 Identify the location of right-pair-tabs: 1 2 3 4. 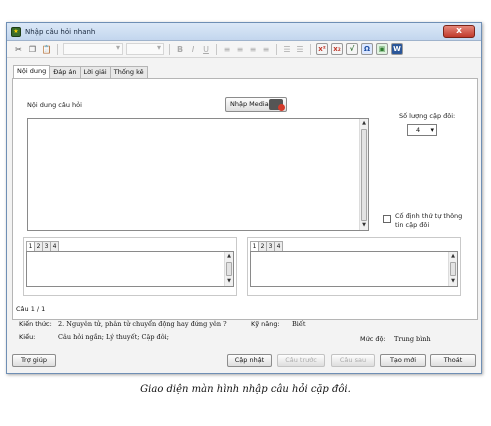
(266, 246).